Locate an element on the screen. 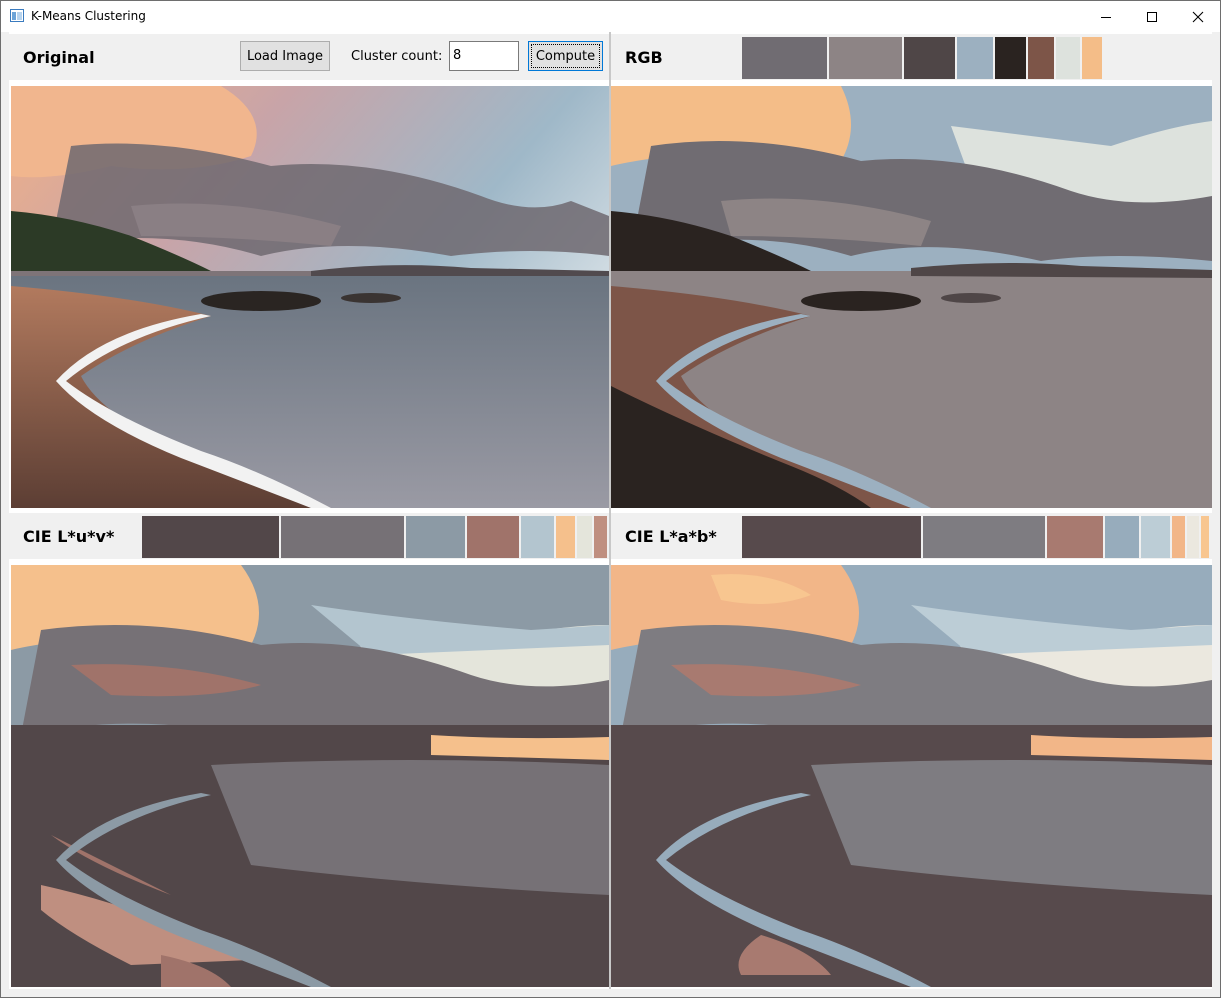 This screenshot has height=998, width=1221. cluster-count-label: Cluster count: is located at coordinates (397, 56).